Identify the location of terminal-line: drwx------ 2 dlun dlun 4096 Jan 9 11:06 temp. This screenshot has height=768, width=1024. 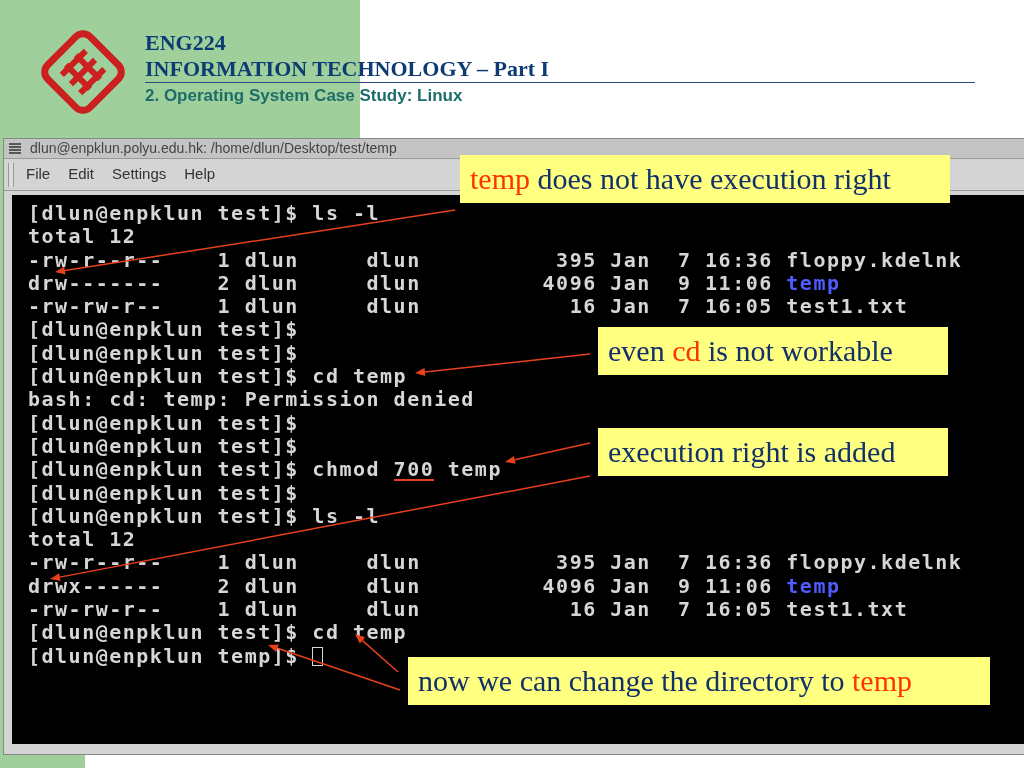
(434, 586).